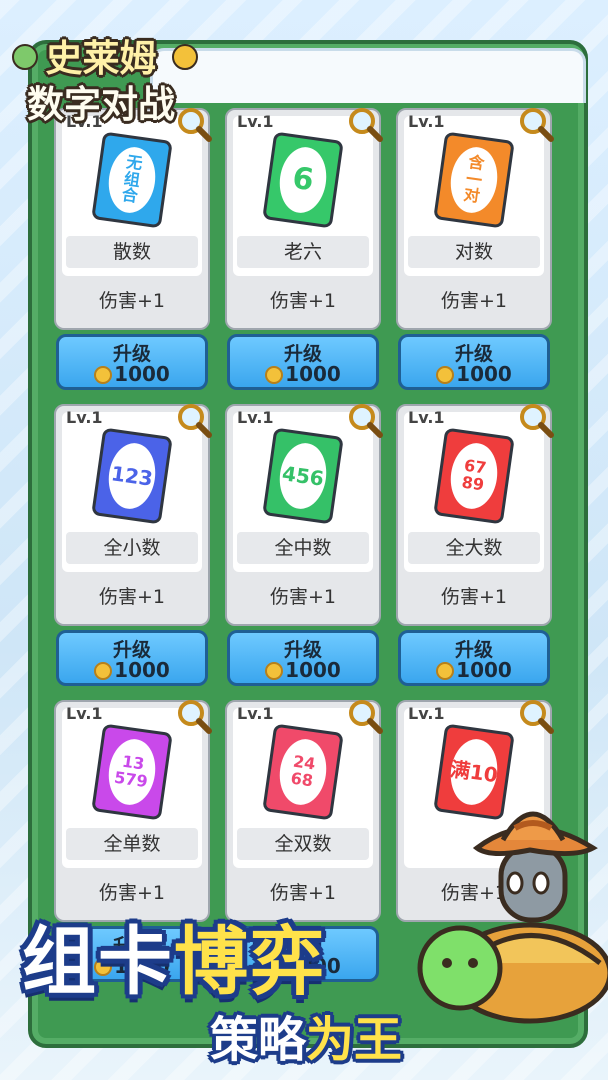  Describe the element at coordinates (303, 548) in the screenshot. I see `combo-name: 全中数` at that location.